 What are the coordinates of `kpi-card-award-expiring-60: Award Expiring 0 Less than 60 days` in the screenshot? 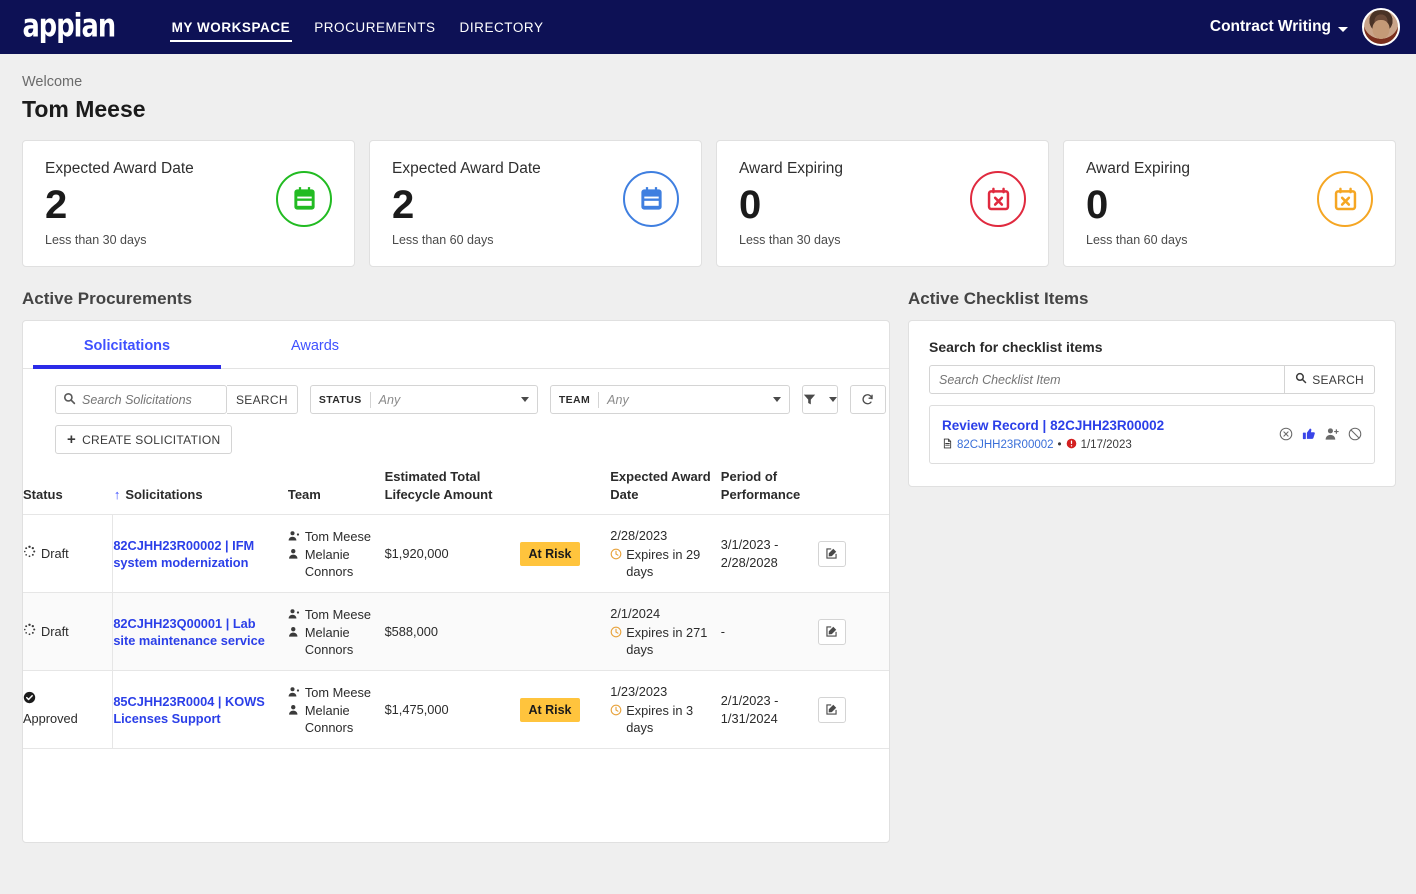 It's located at (1229, 203).